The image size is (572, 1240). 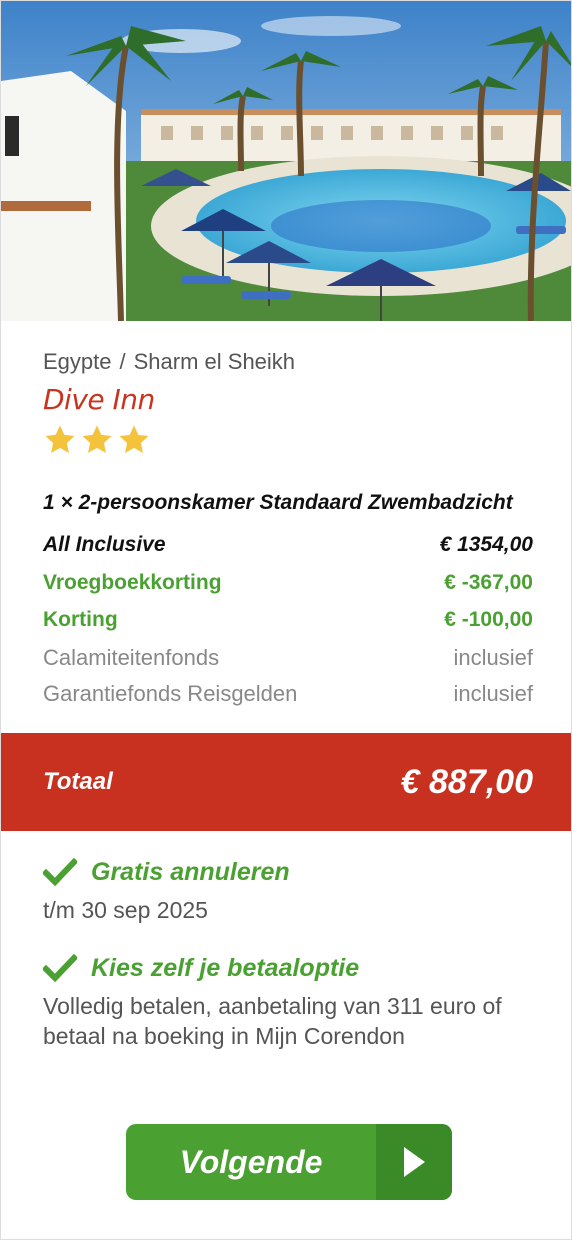 What do you see at coordinates (488, 582) in the screenshot?
I see `discount-amount: € -367,00` at bounding box center [488, 582].